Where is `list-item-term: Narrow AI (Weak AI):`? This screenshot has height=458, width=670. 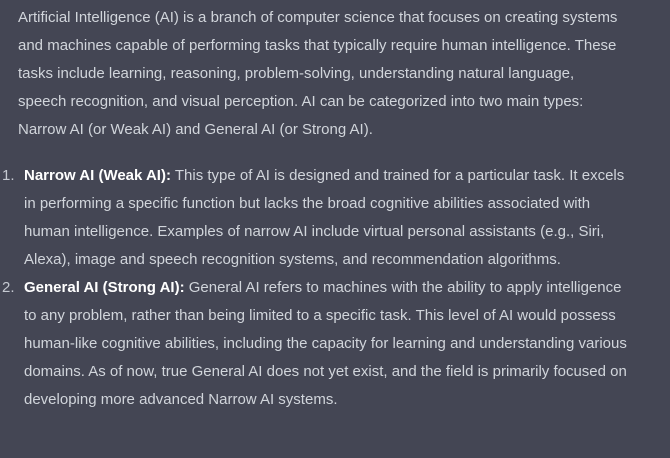 list-item-term: Narrow AI (Weak AI): is located at coordinates (97, 175).